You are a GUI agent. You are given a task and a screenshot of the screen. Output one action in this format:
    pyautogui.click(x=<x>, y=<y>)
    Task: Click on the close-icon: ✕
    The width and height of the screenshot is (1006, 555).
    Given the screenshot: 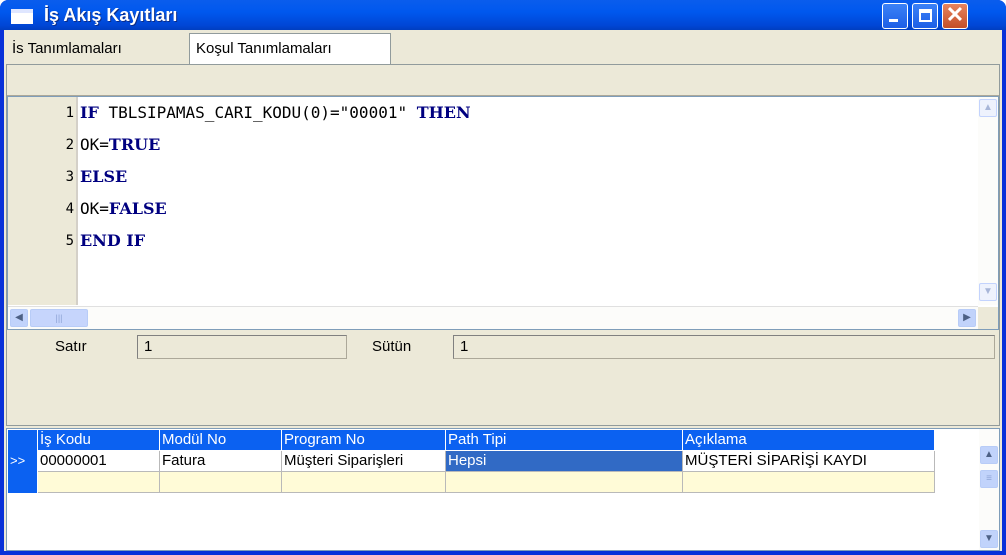 What is the action you would take?
    pyautogui.click(x=955, y=14)
    